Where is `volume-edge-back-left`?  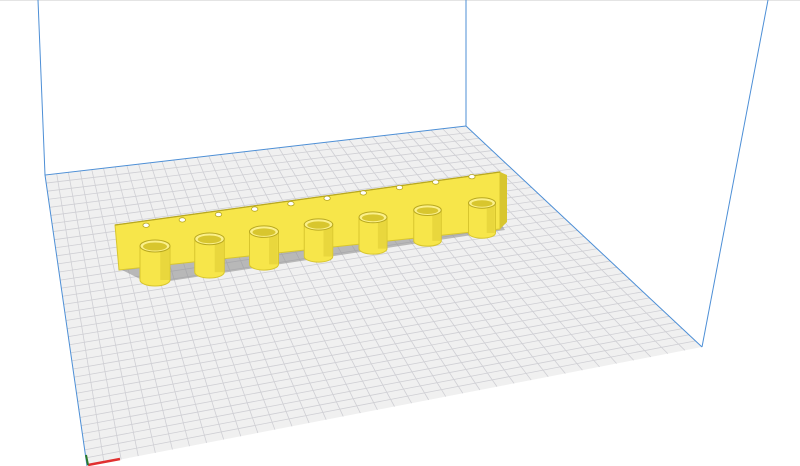
volume-edge-back-left is located at coordinates (41, 88).